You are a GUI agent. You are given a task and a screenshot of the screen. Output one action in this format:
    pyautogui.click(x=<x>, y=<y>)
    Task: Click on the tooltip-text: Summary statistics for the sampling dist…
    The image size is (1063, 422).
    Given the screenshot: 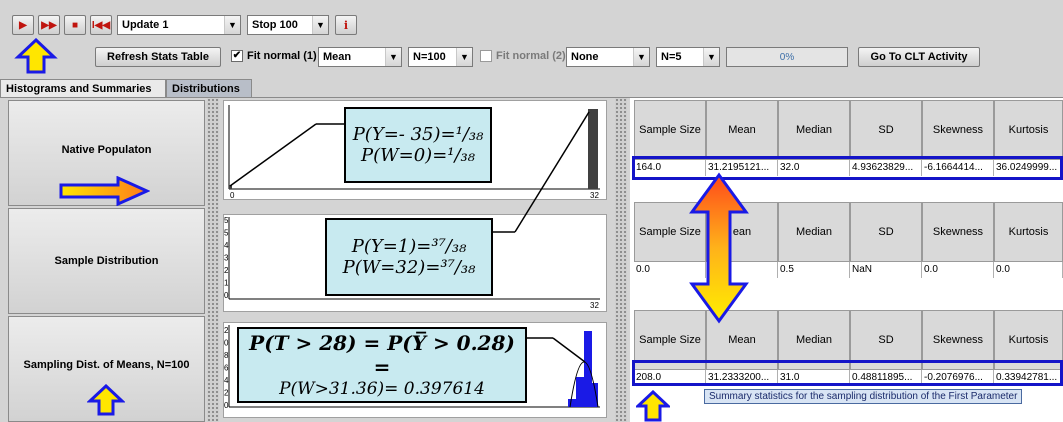 What is the action you would take?
    pyautogui.click(x=863, y=396)
    